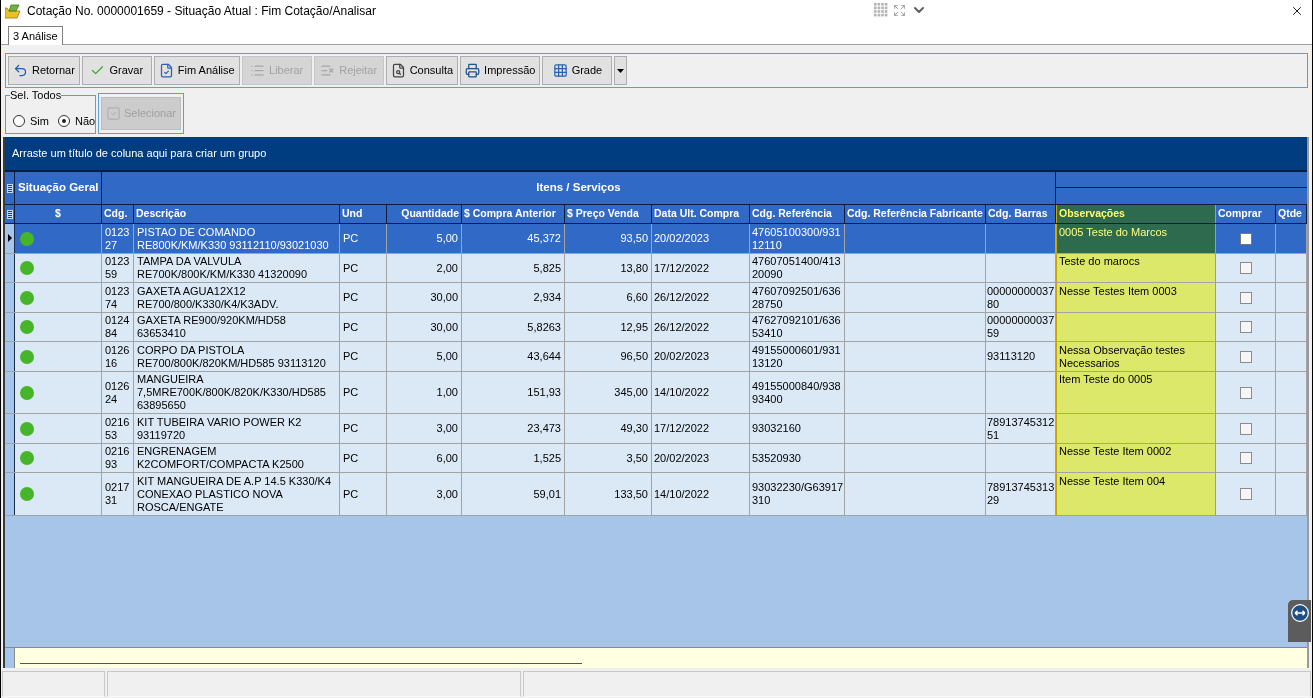 The height and width of the screenshot is (698, 1313). What do you see at coordinates (424, 428) in the screenshot?
I see `table-cell: 3,00` at bounding box center [424, 428].